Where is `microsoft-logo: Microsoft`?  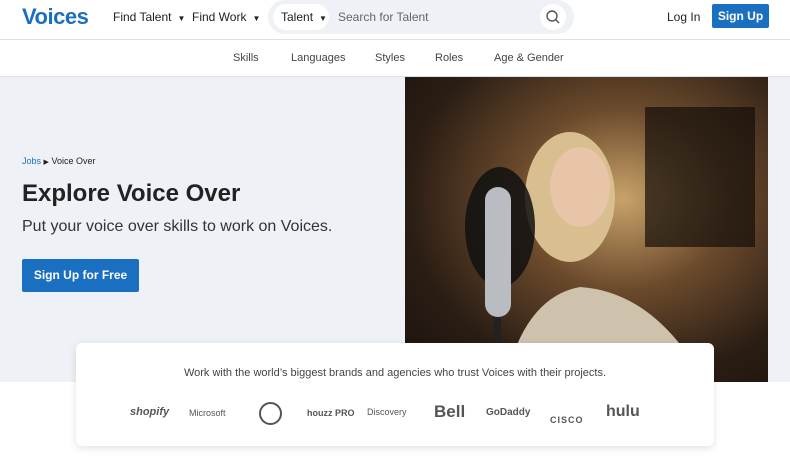 microsoft-logo: Microsoft is located at coordinates (207, 413).